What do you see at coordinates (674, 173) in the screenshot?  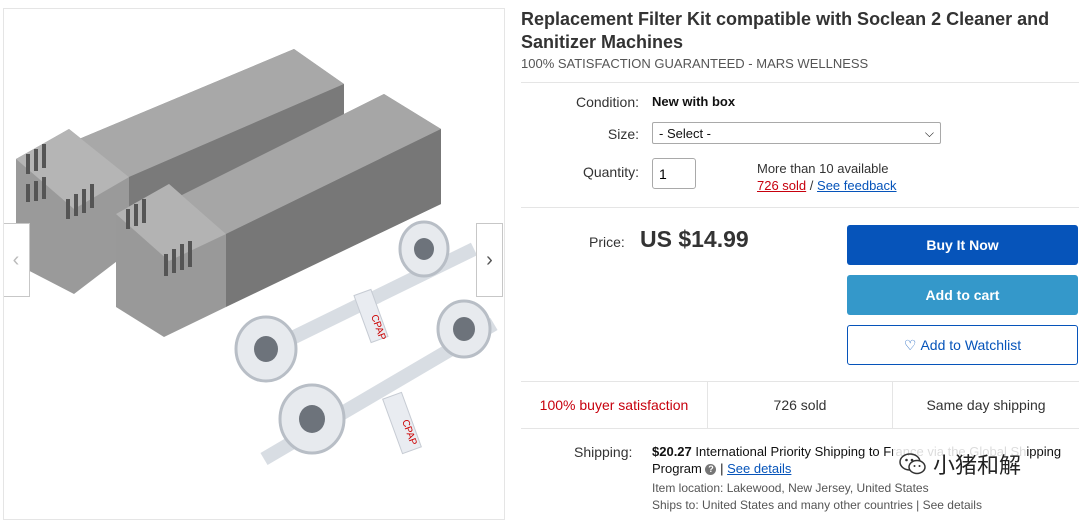 I see `quantity-input` at bounding box center [674, 173].